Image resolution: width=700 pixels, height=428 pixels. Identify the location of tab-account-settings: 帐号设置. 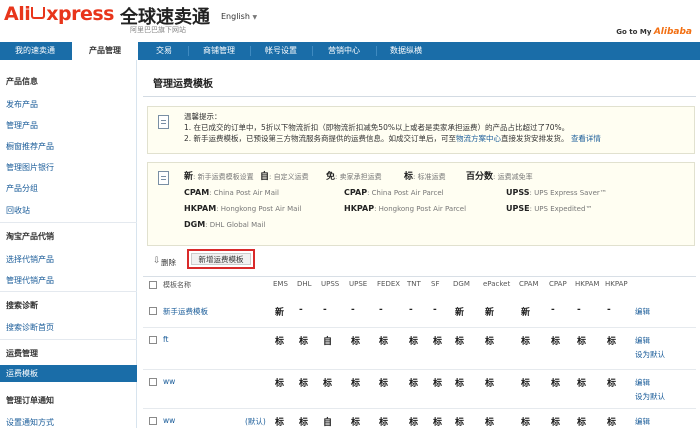
(281, 51).